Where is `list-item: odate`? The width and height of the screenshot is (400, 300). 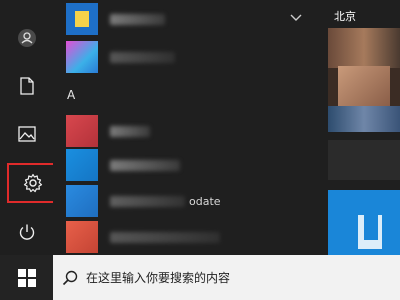
list-item: odate is located at coordinates (186, 201).